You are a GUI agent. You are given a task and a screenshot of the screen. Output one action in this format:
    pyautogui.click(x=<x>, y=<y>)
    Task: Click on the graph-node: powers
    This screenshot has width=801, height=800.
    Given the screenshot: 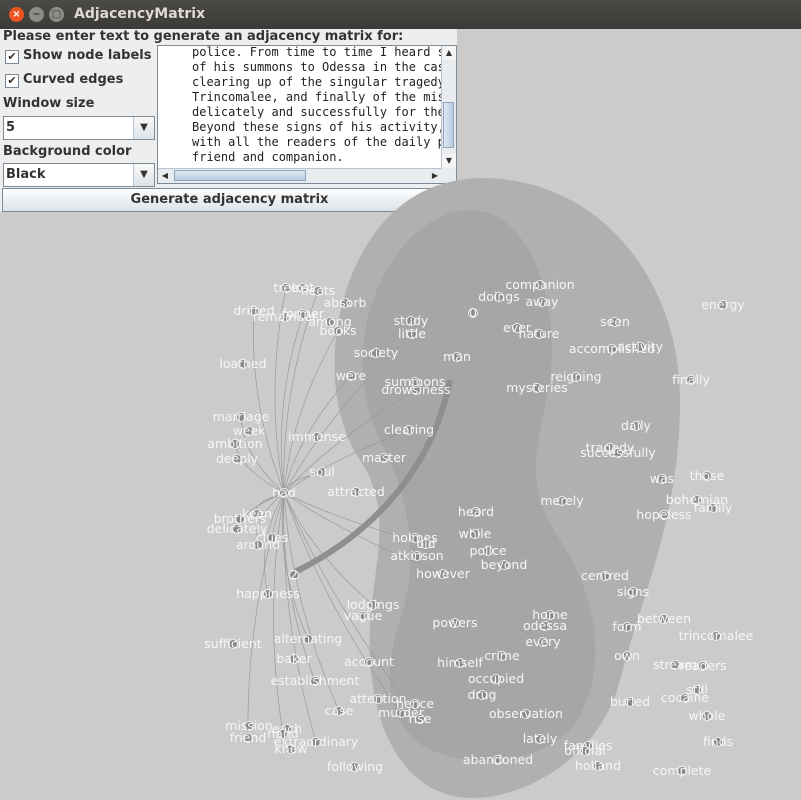 What is the action you would take?
    pyautogui.click(x=454, y=622)
    